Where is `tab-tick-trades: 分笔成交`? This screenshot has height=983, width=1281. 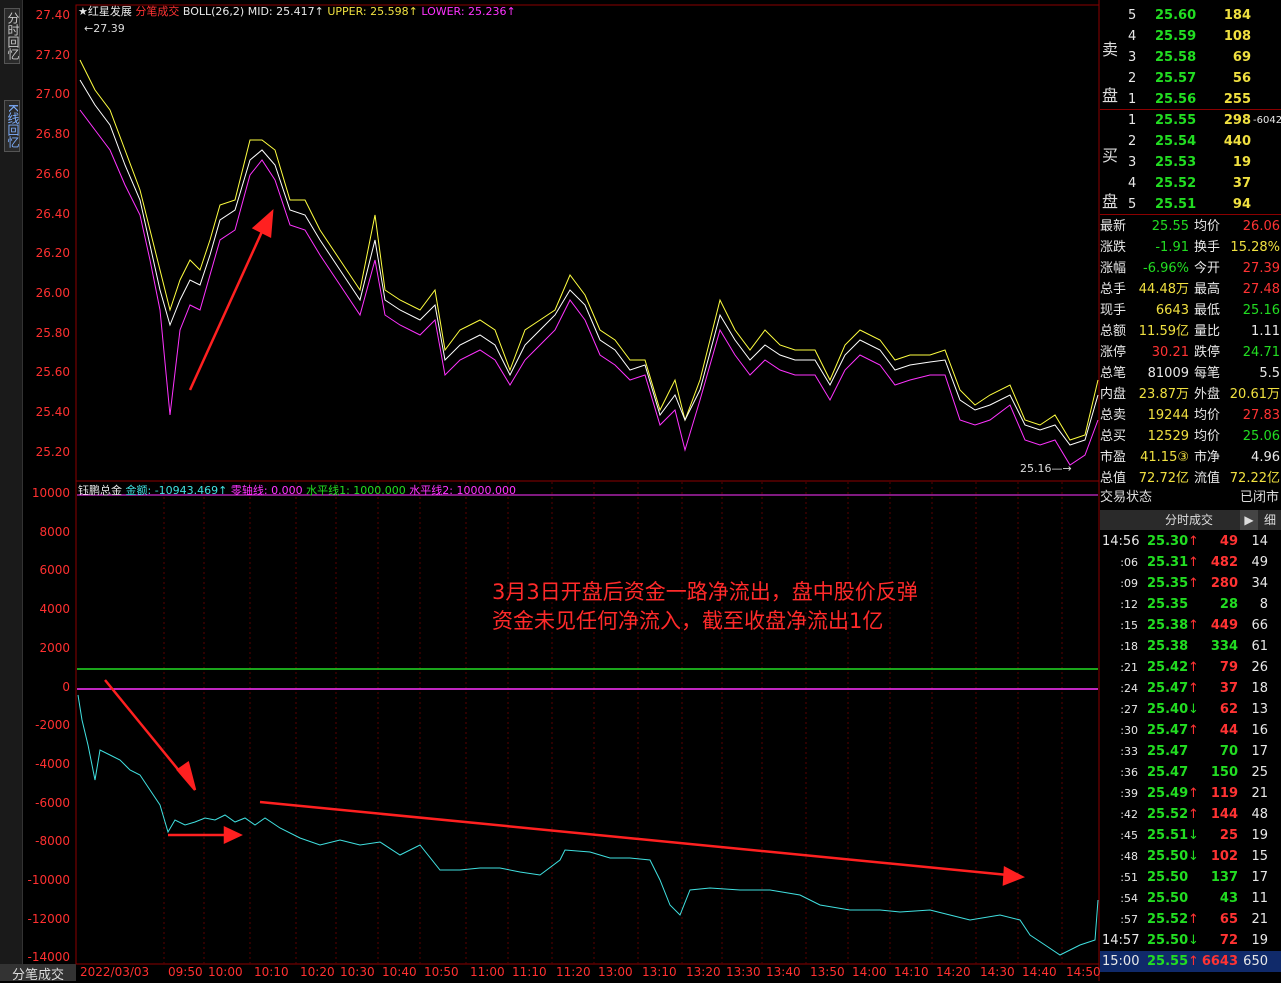 tab-tick-trades: 分笔成交 is located at coordinates (38, 973).